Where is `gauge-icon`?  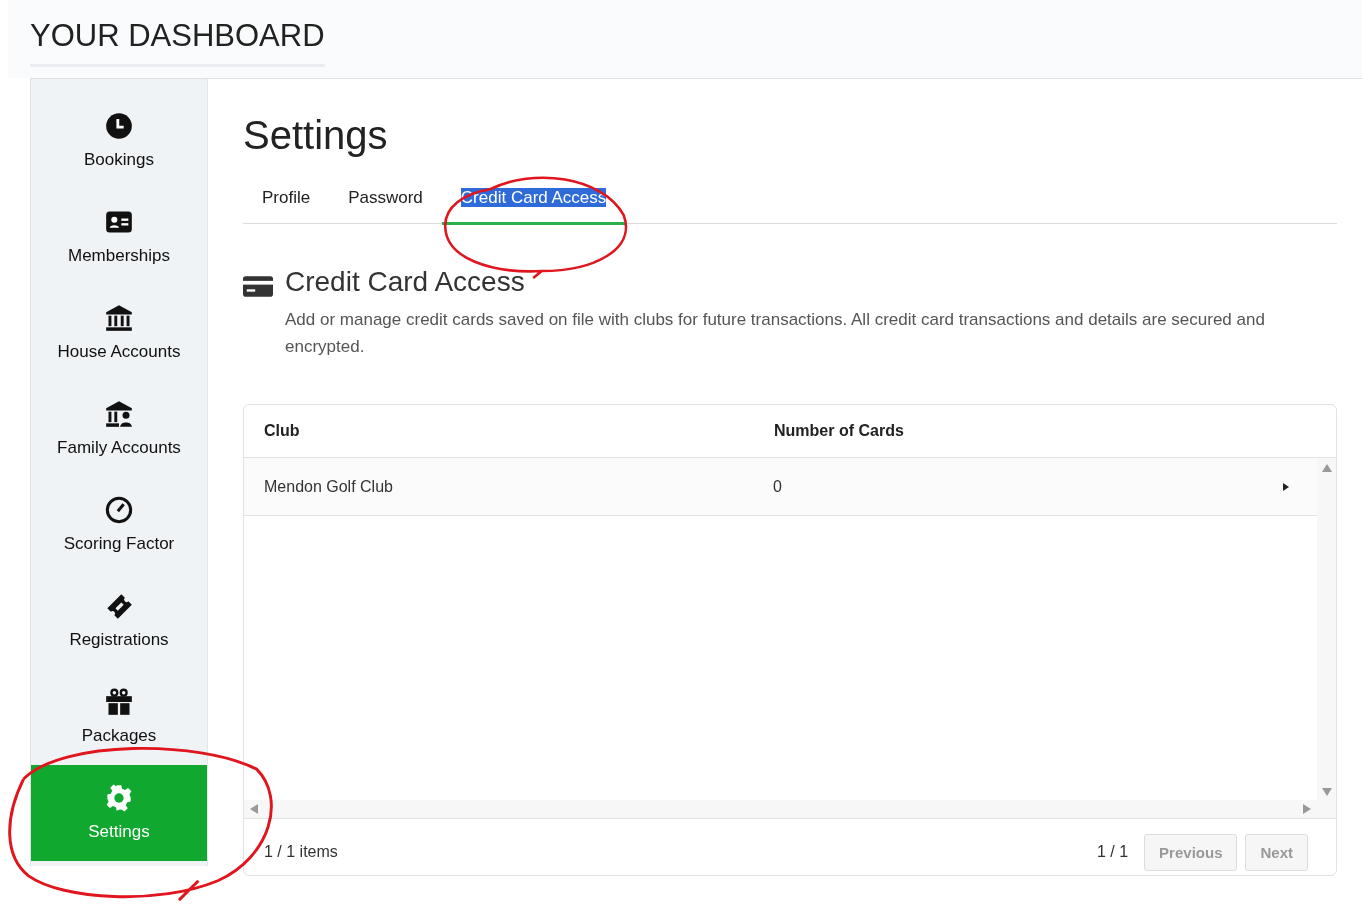 gauge-icon is located at coordinates (119, 510).